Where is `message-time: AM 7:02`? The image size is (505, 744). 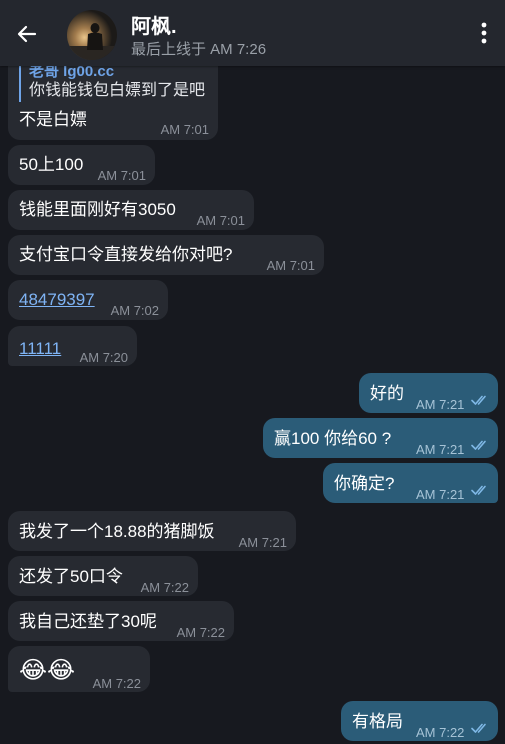
message-time: AM 7:02 is located at coordinates (134, 310).